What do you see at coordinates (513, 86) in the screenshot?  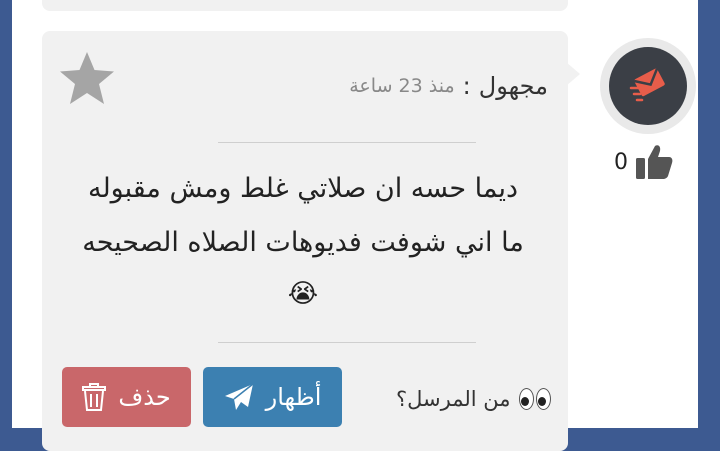 I see `author-name: مجهول` at bounding box center [513, 86].